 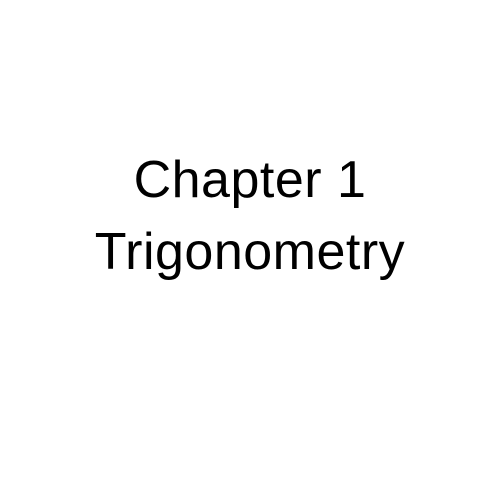 I want to click on chapter-title: Trigonometry, so click(x=250, y=252).